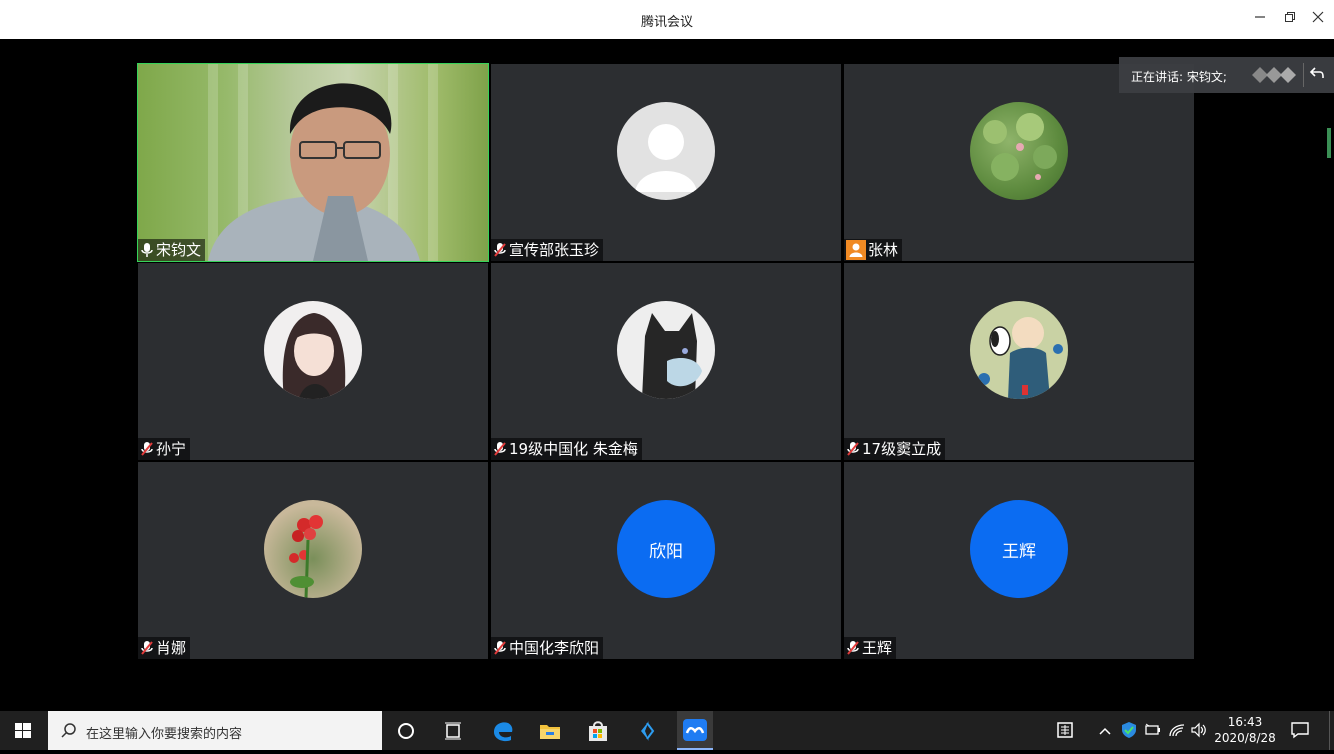  Describe the element at coordinates (883, 250) in the screenshot. I see `participant-name: 张林` at that location.